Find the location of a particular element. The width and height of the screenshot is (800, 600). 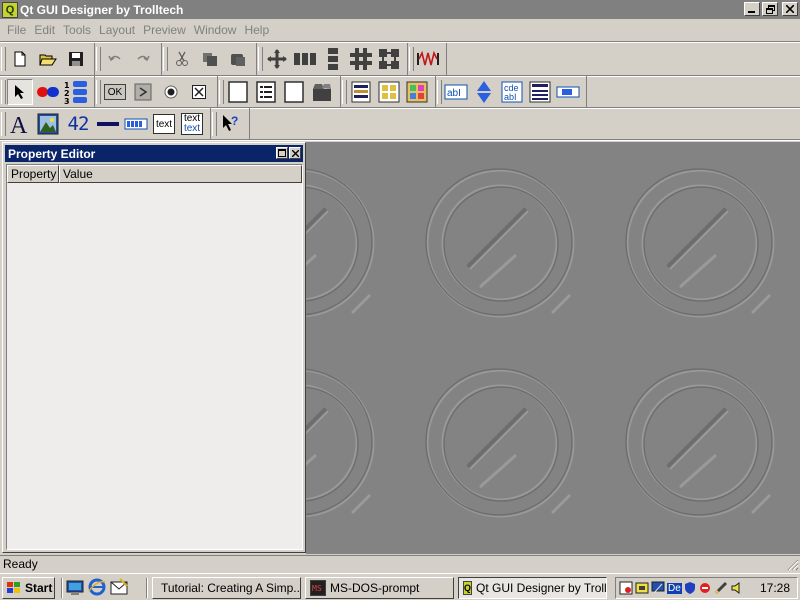

add-spacer-button is located at coordinates (428, 59).